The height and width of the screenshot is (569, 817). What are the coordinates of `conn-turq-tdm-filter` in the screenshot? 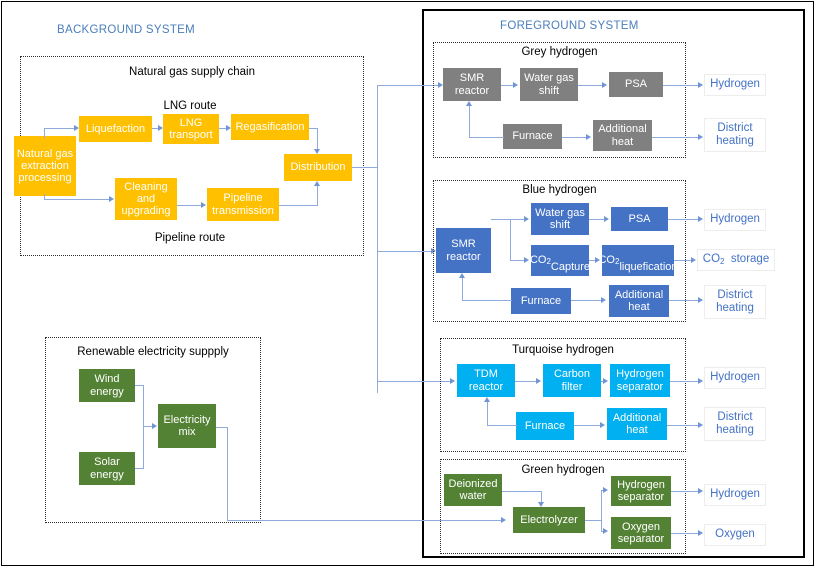 It's located at (525, 382).